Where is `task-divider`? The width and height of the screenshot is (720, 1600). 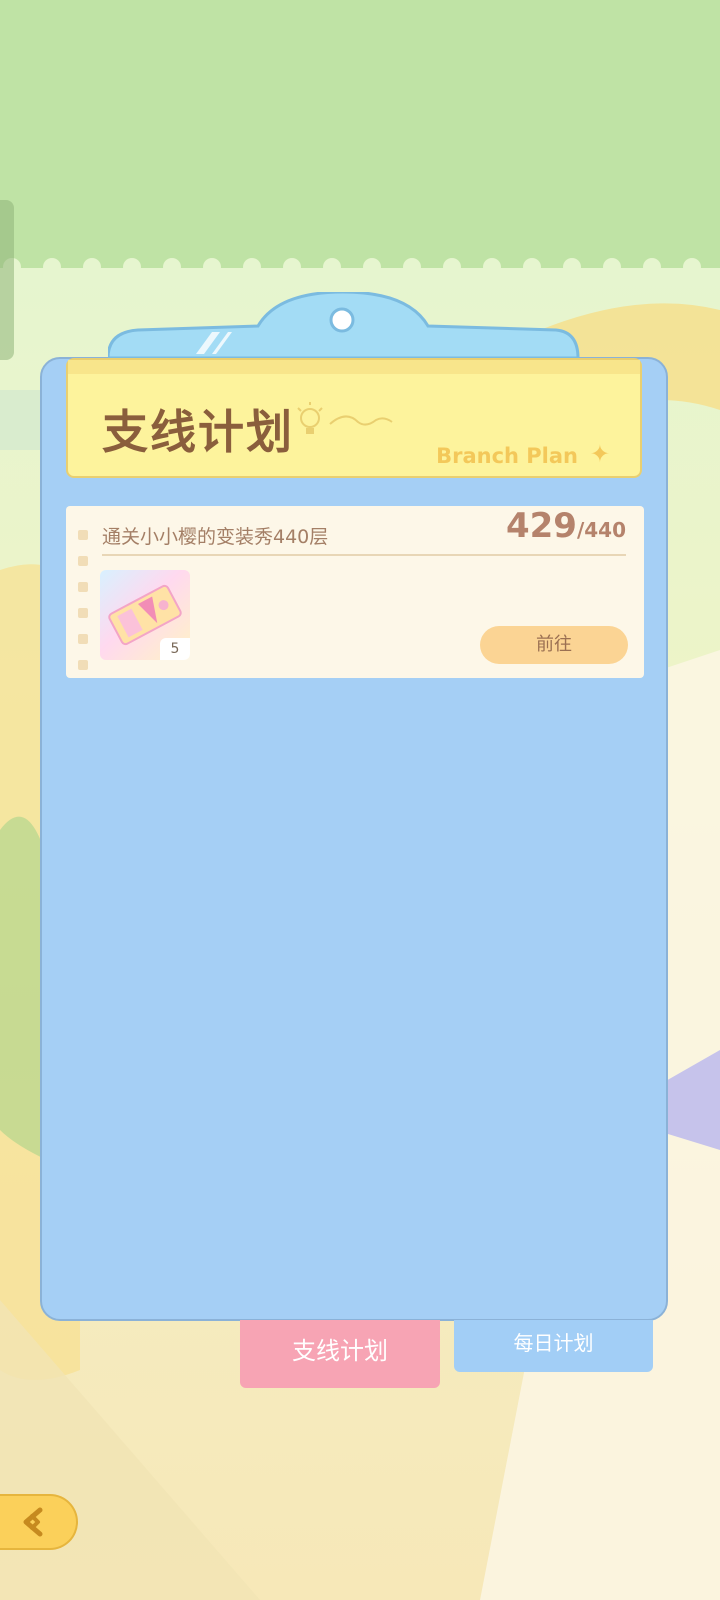 task-divider is located at coordinates (364, 555).